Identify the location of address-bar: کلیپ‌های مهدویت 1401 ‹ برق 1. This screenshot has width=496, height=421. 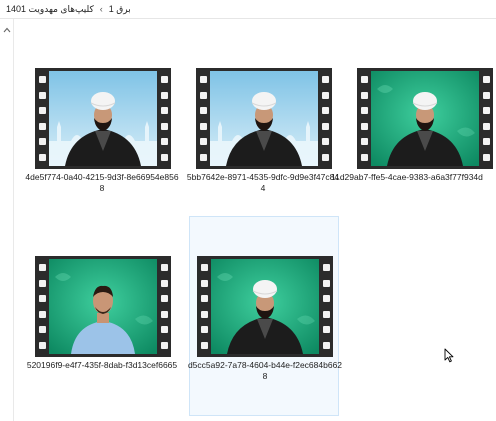
(248, 9).